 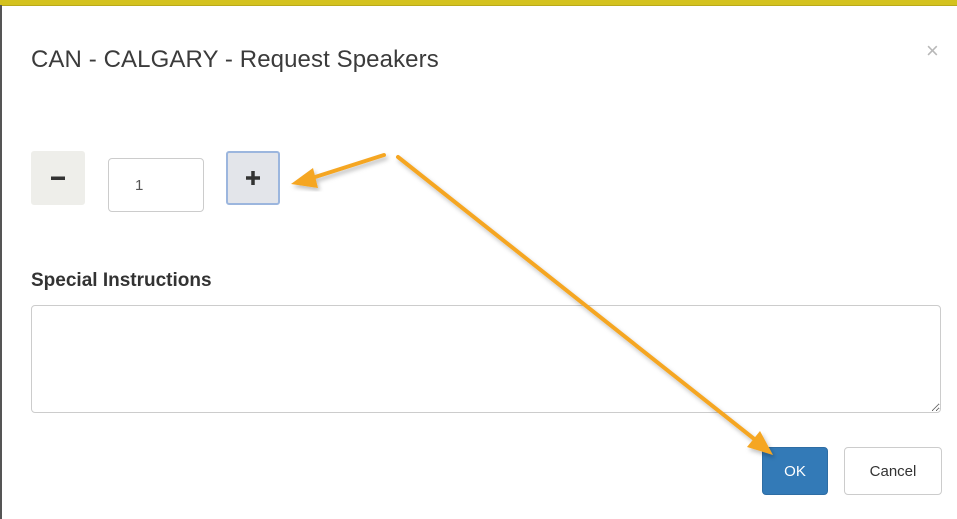 What do you see at coordinates (932, 51) in the screenshot?
I see `close-icon: ×` at bounding box center [932, 51].